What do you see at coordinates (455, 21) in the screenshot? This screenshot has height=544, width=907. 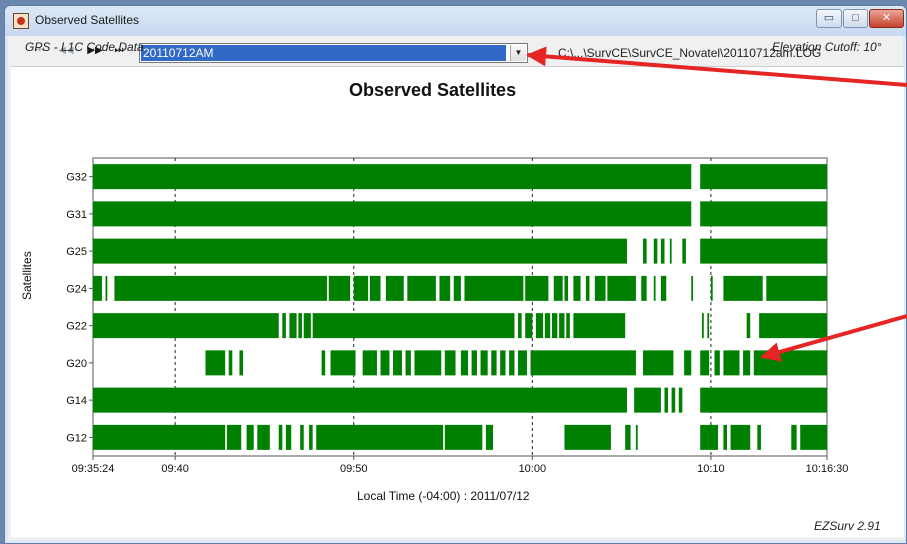 I see `title-bar: Observed Satellites ▭ □ ✕` at bounding box center [455, 21].